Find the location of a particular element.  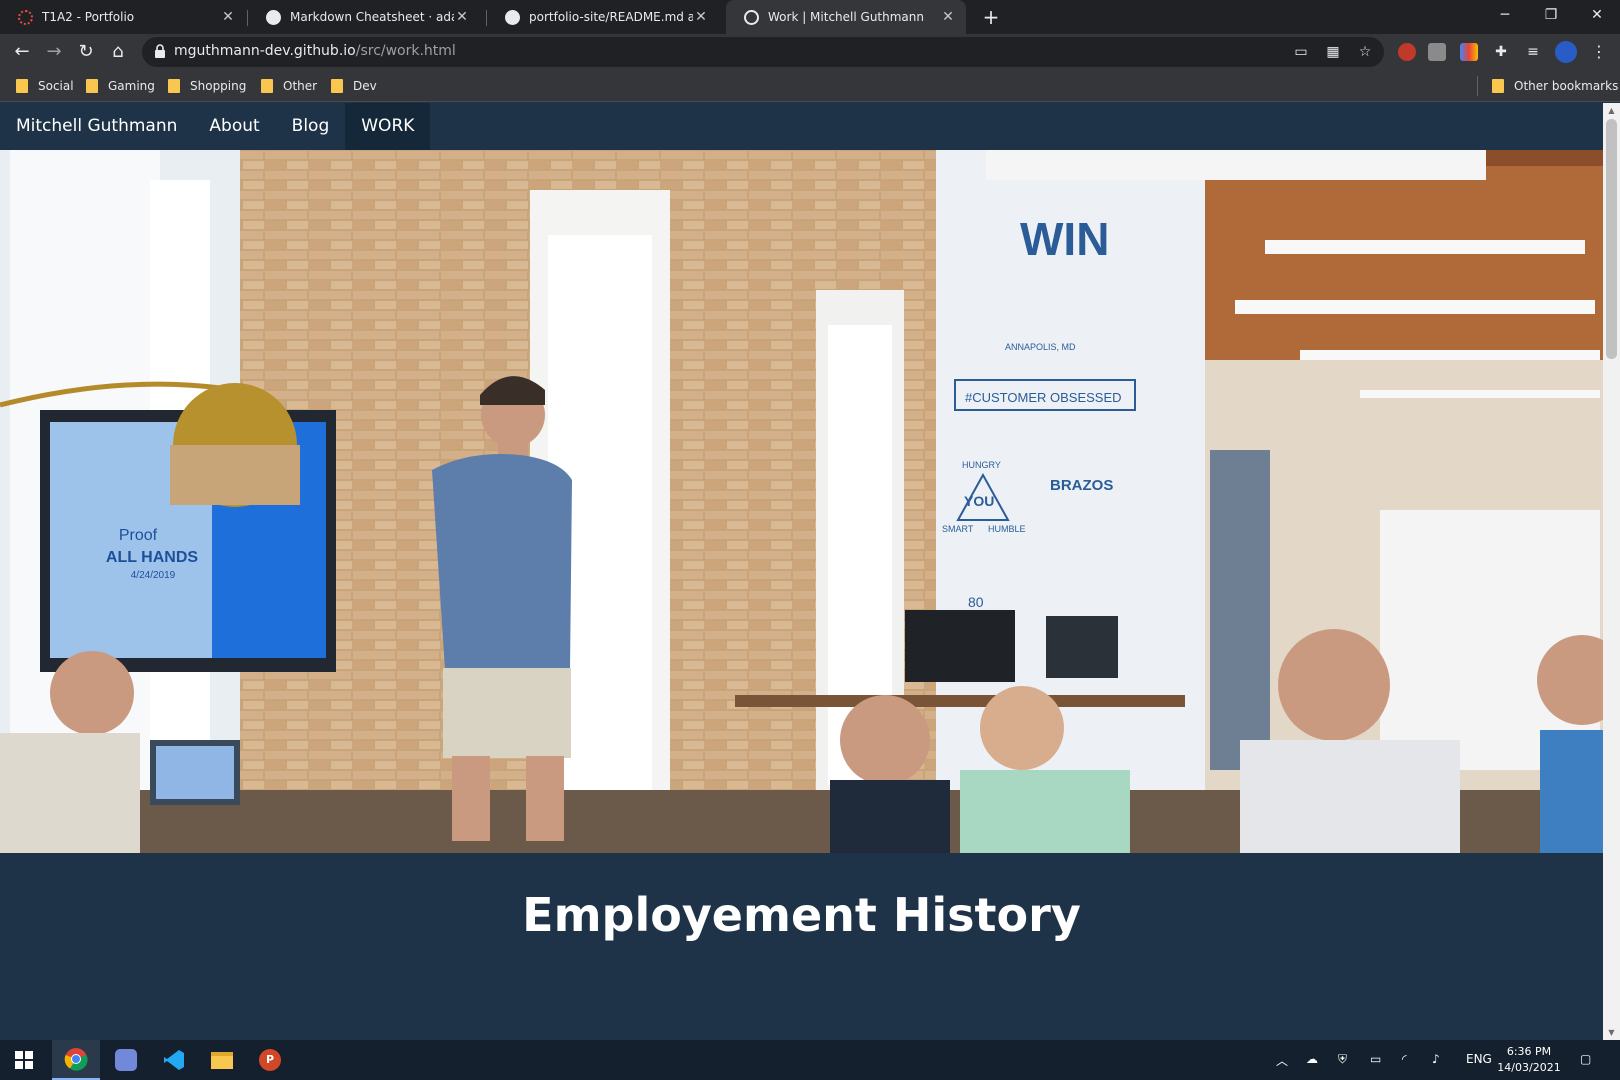

reading-list-icon: ≡ is located at coordinates (1533, 52).